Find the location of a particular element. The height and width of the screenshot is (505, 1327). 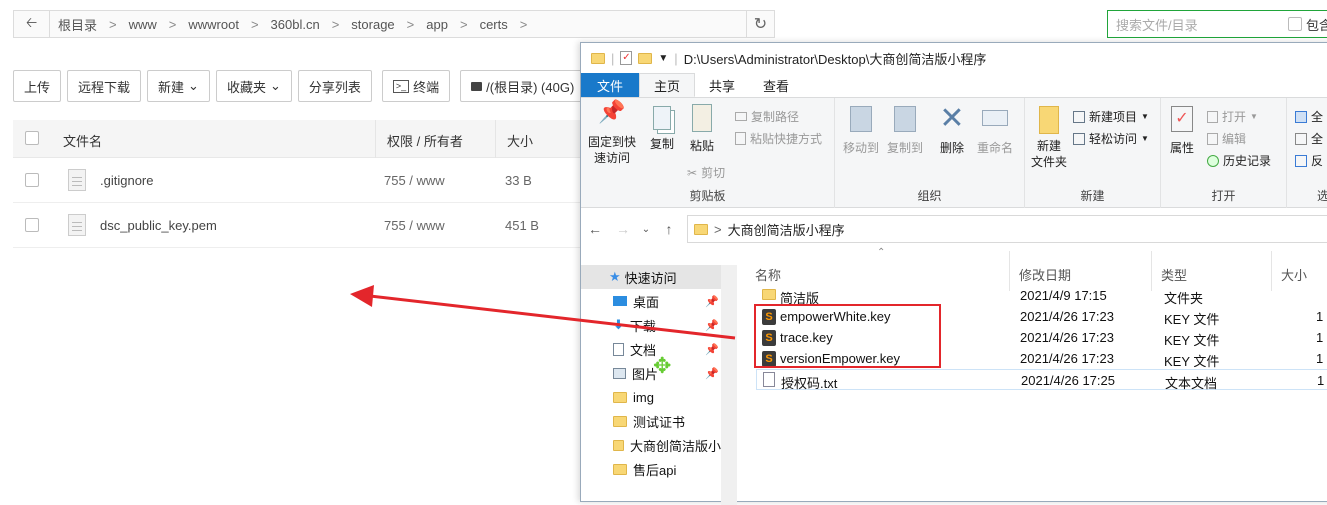

select-all-checkbox is located at coordinates (32, 138).